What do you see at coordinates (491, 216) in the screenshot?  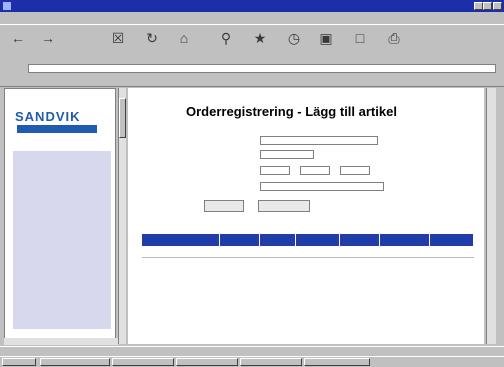 I see `main-scrollbar` at bounding box center [491, 216].